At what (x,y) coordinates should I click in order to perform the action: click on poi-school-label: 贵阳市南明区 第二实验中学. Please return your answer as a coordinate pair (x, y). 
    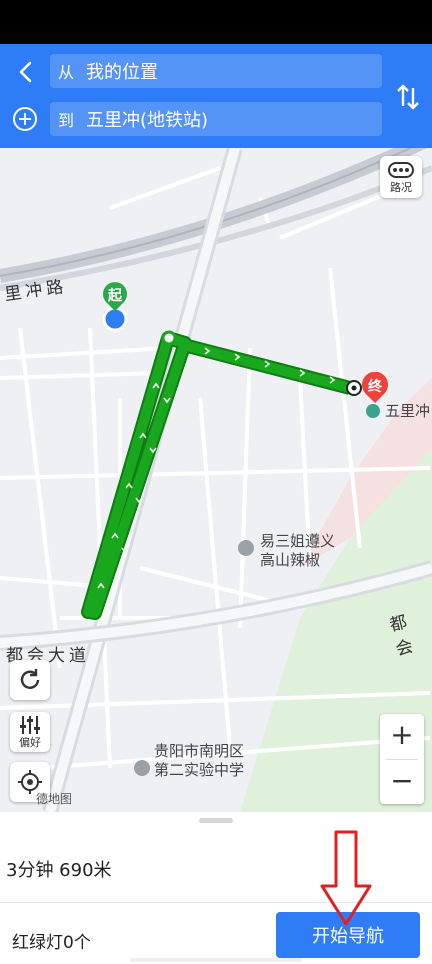
    Looking at the image, I should click on (199, 760).